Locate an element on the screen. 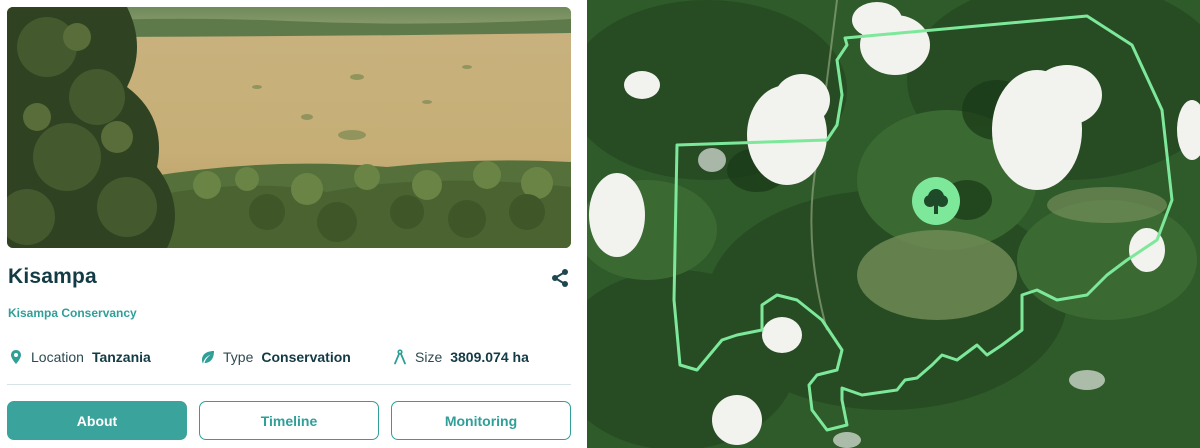 Image resolution: width=1200 pixels, height=448 pixels. size-label: Size is located at coordinates (429, 357).